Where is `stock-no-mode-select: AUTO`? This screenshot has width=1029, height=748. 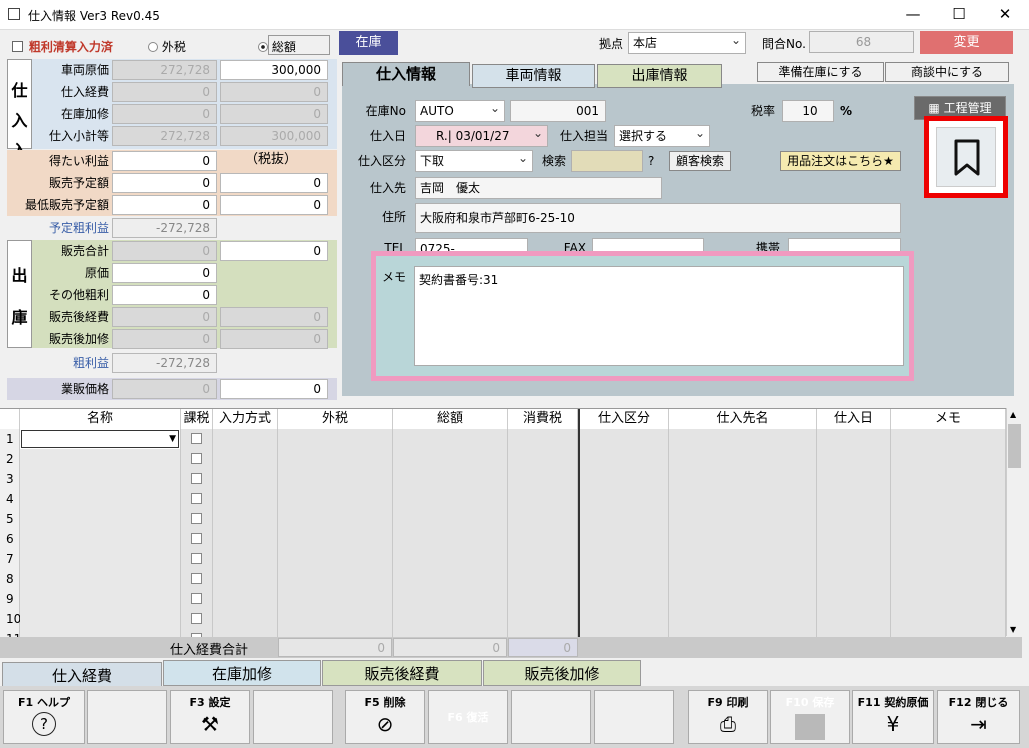
stock-no-mode-select: AUTO is located at coordinates (460, 110).